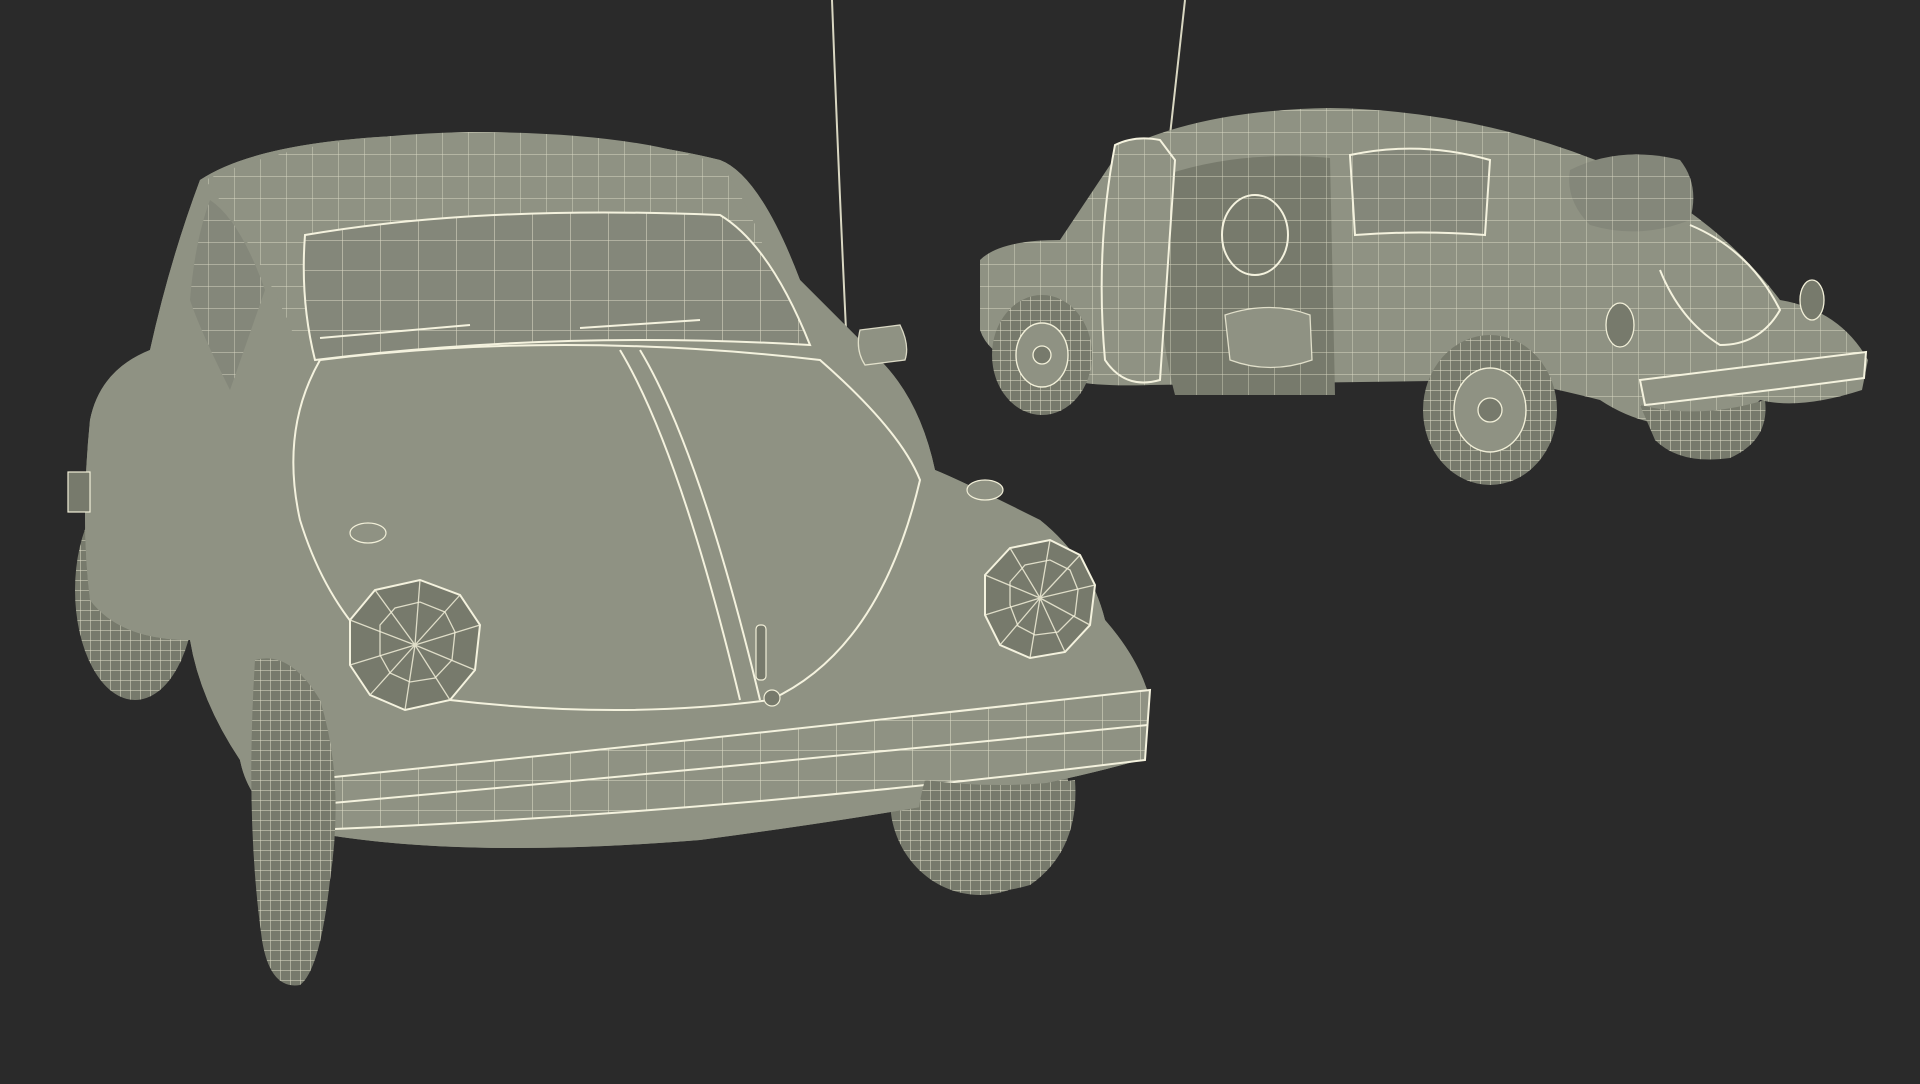  Describe the element at coordinates (1268, 337) in the screenshot. I see `seat` at that location.